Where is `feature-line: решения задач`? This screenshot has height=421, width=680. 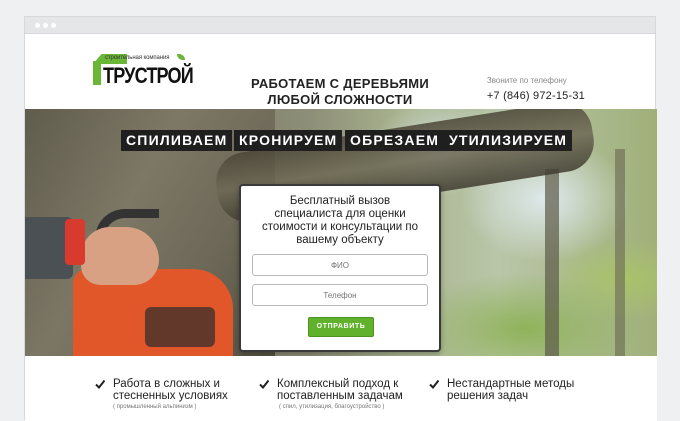
feature-line: решения задач is located at coordinates (488, 396).